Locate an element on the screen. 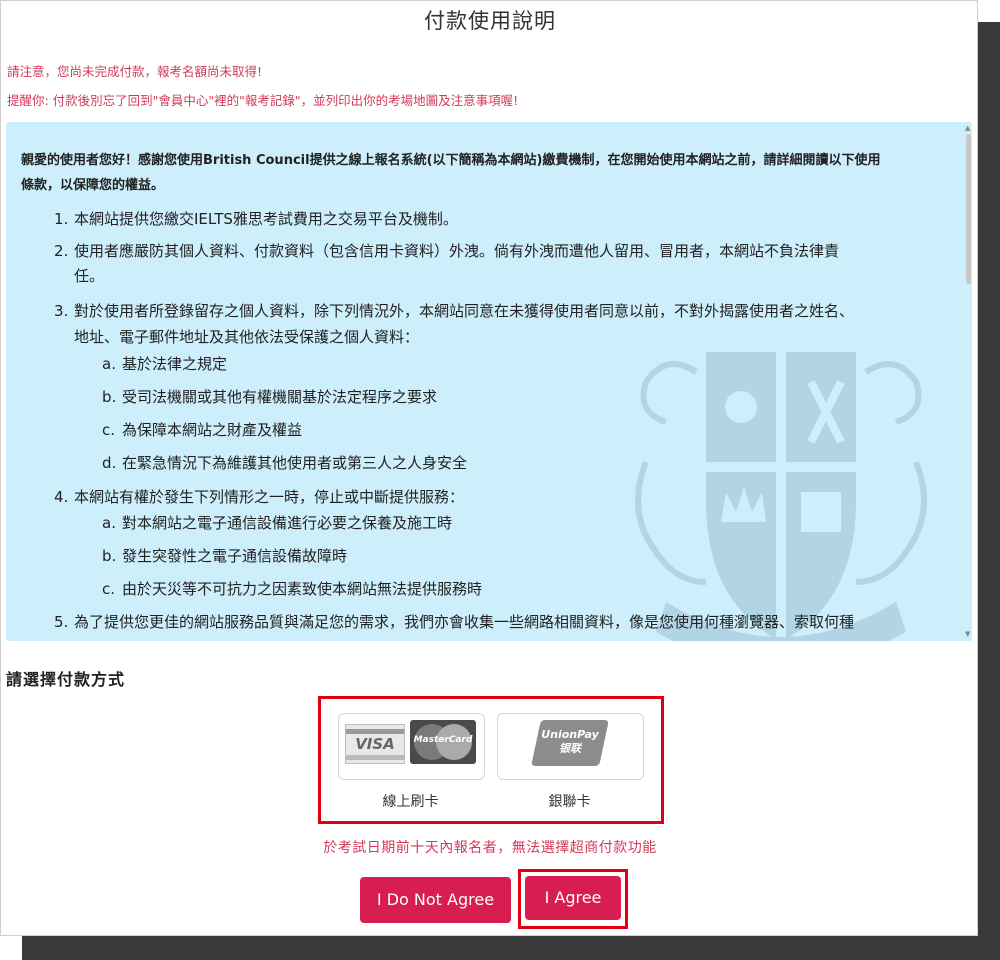 The height and width of the screenshot is (960, 1000). scroll-up-icon: ▲ is located at coordinates (967, 128).